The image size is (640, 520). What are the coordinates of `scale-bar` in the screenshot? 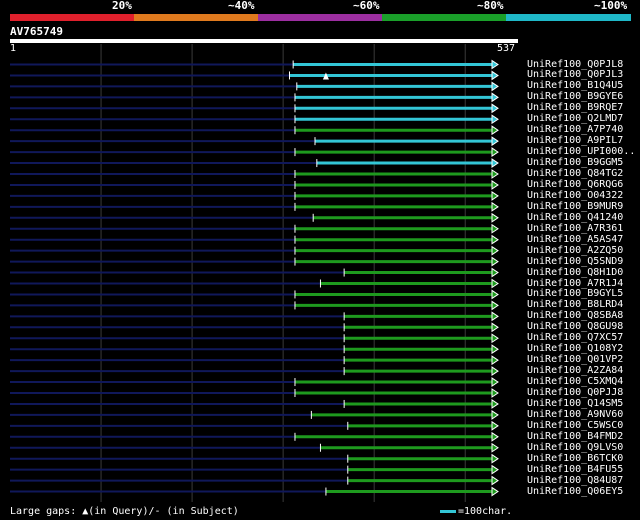 It's located at (448, 511).